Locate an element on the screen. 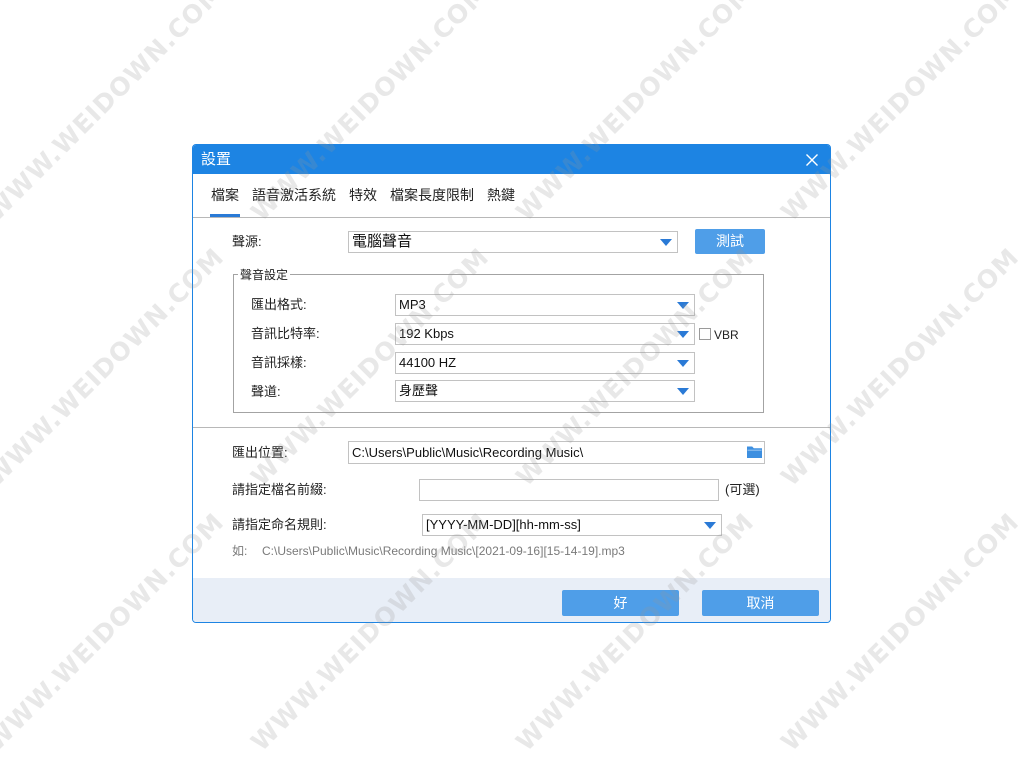 The width and height of the screenshot is (1024, 768). tab-file: 檔案 is located at coordinates (225, 201).